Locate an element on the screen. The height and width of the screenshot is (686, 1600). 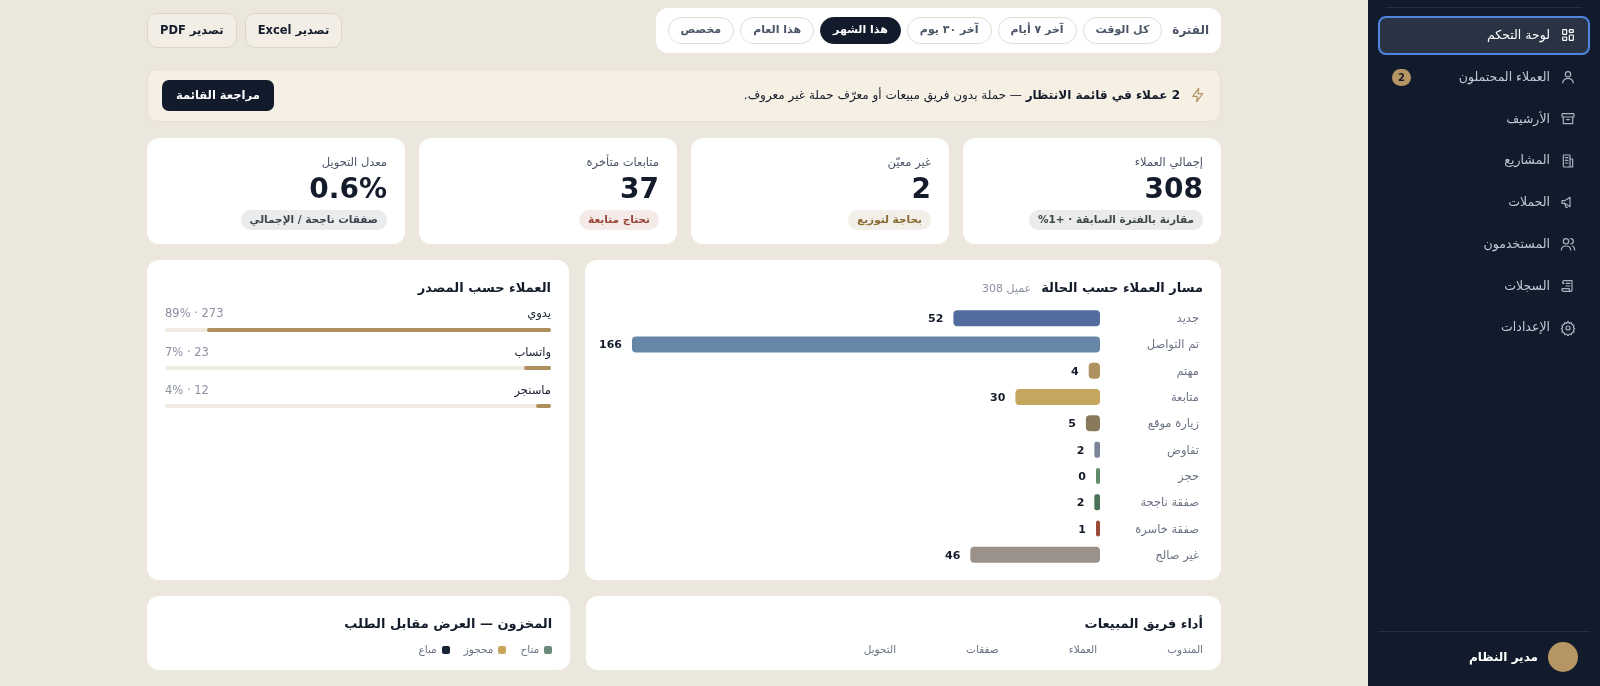
stat-note: تحتاج متابعة is located at coordinates (619, 220).